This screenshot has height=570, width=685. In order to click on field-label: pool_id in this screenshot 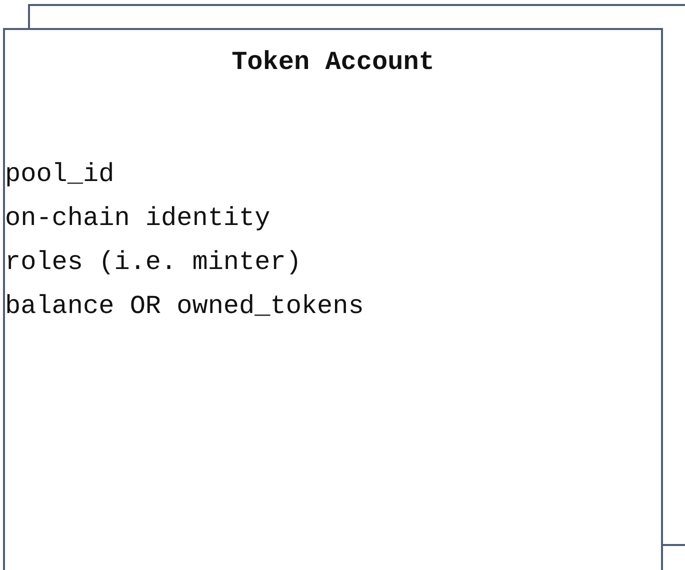, I will do `click(59, 174)`.